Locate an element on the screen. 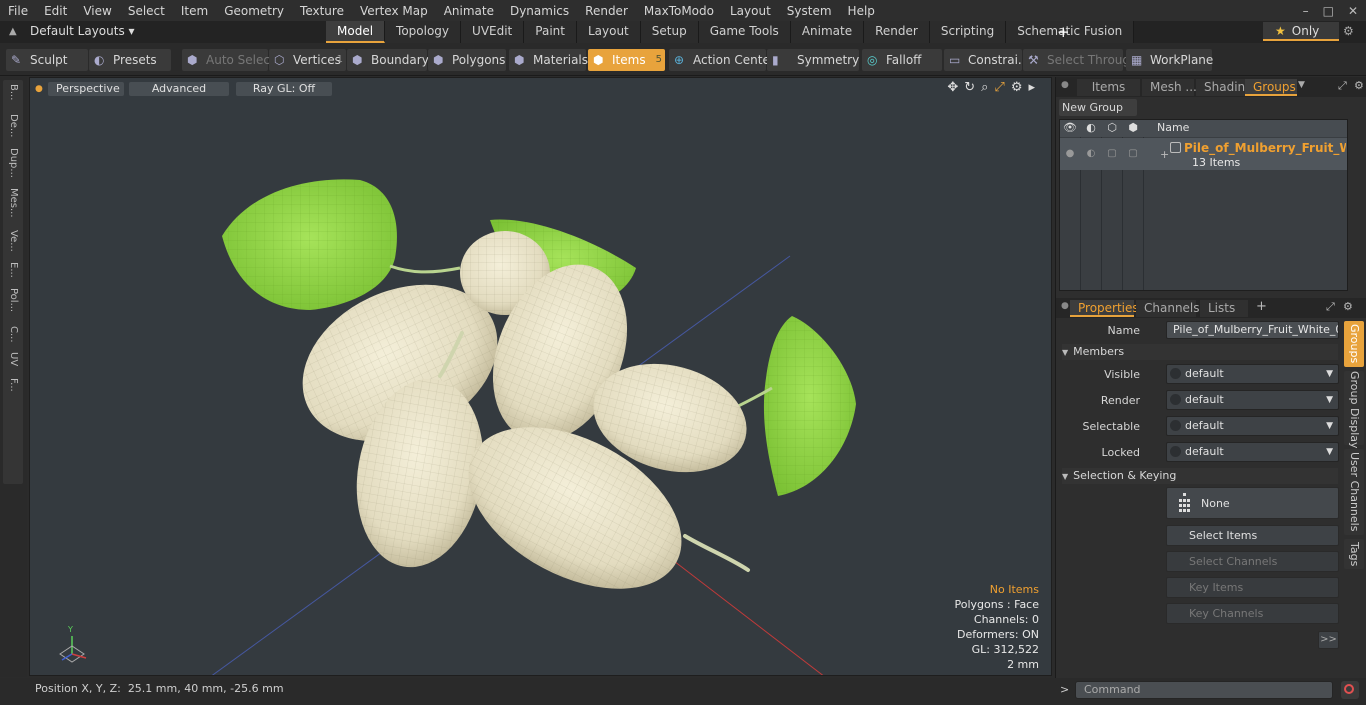 This screenshot has height=705, width=1366. menu-geometry: Geometry is located at coordinates (254, 11).